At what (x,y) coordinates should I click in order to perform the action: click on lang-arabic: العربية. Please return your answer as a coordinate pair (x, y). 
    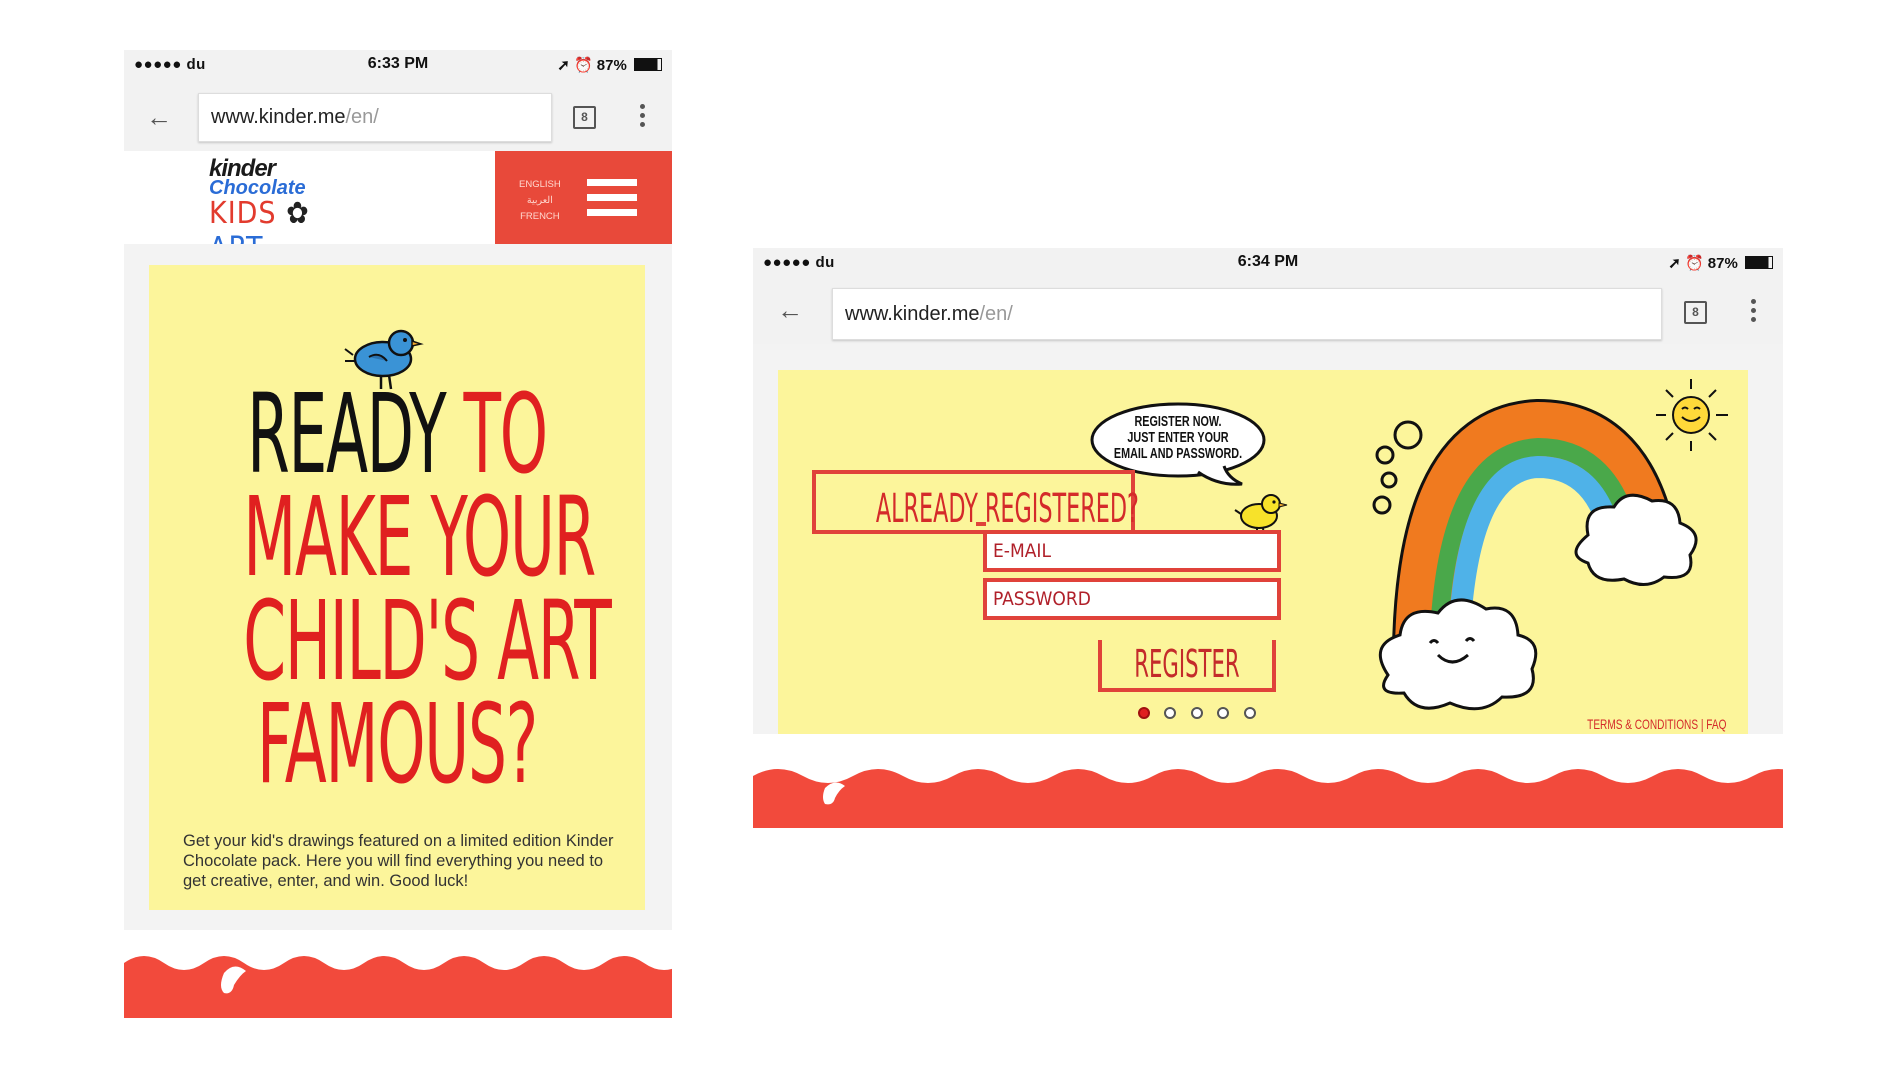
    Looking at the image, I should click on (540, 201).